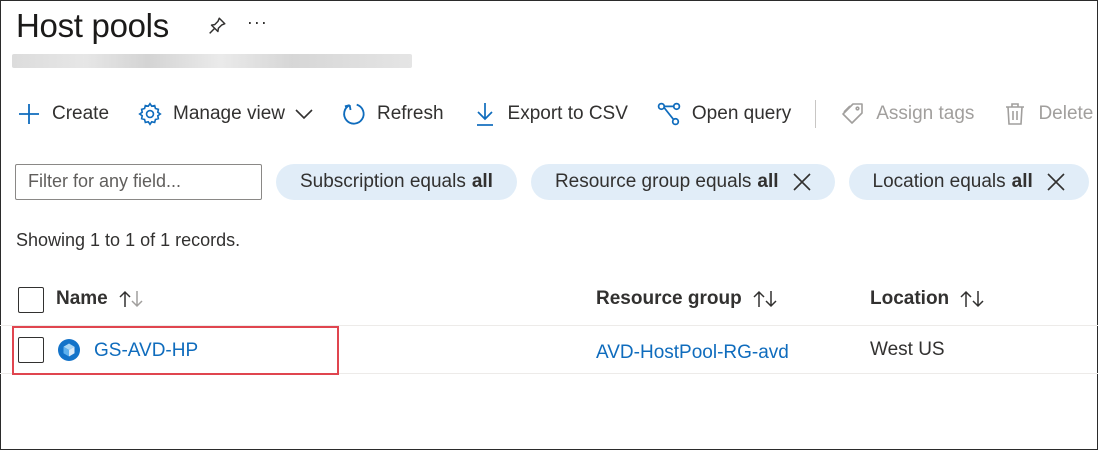 This screenshot has height=450, width=1098. I want to click on location-cell: West US, so click(907, 349).